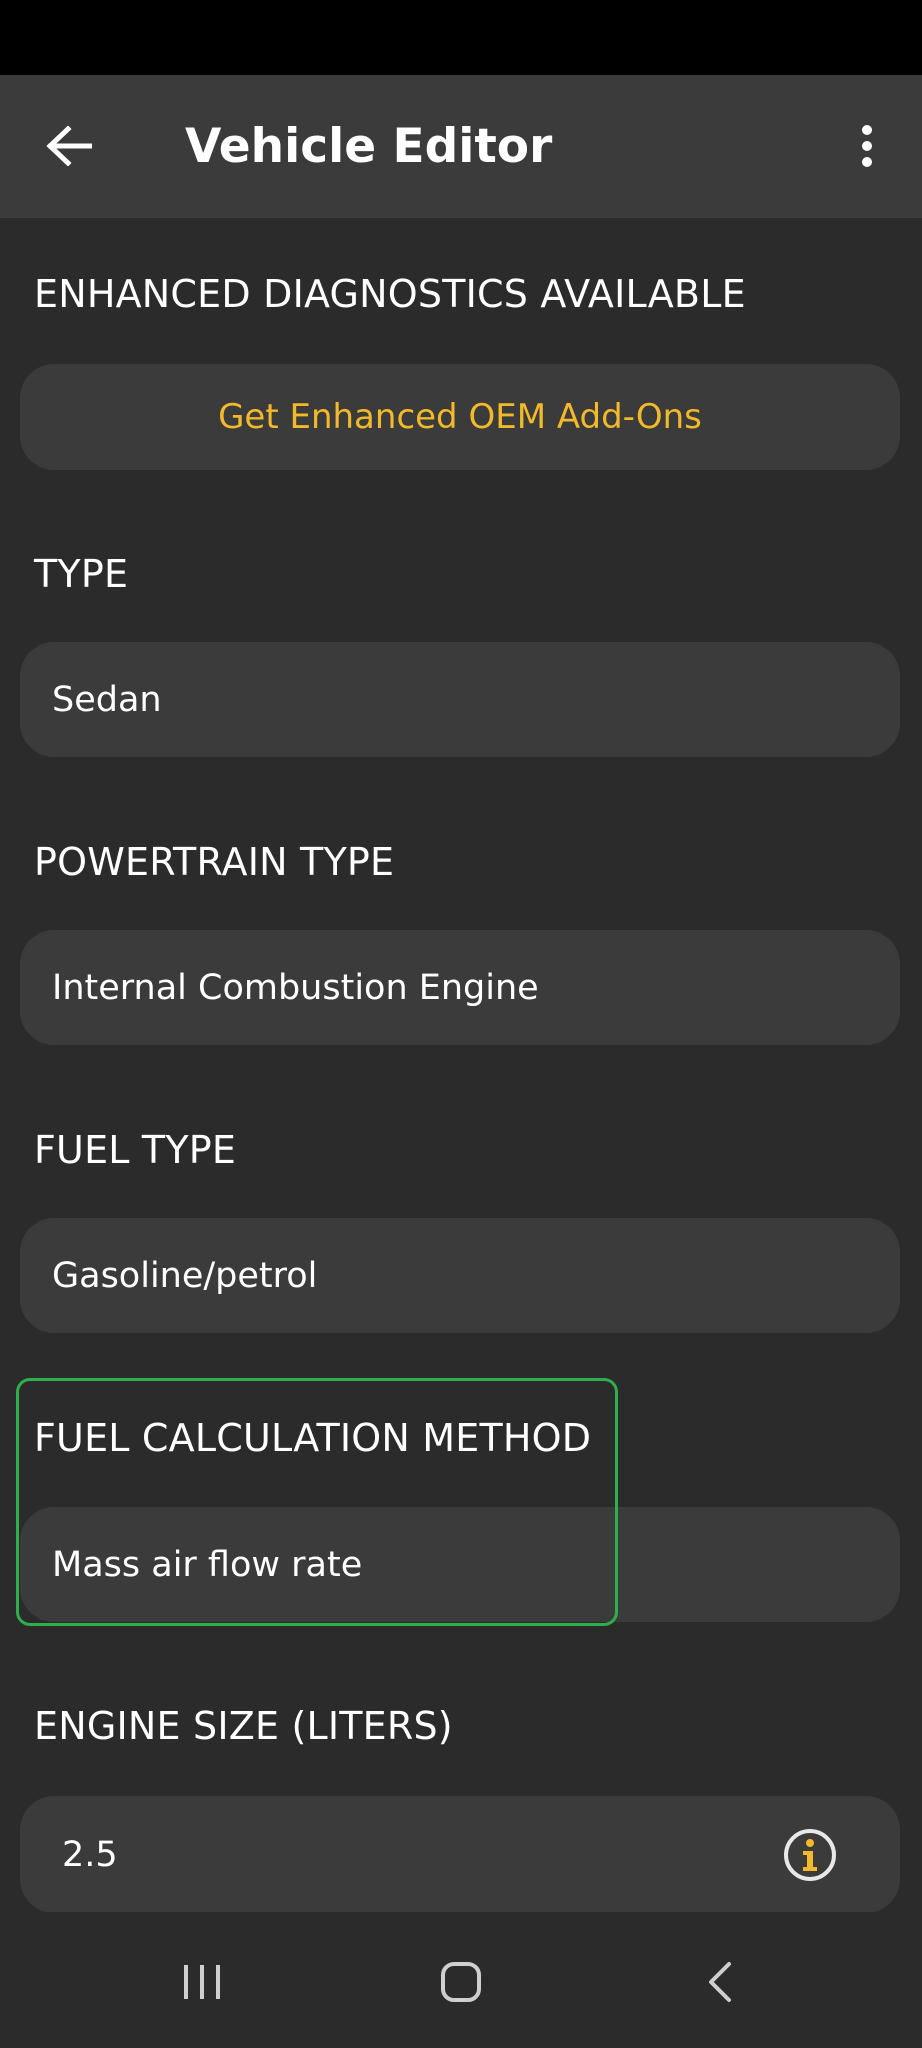 The width and height of the screenshot is (922, 2048). I want to click on fuel-calculation-method-label: FUEL CALCULATION METHOD, so click(313, 1438).